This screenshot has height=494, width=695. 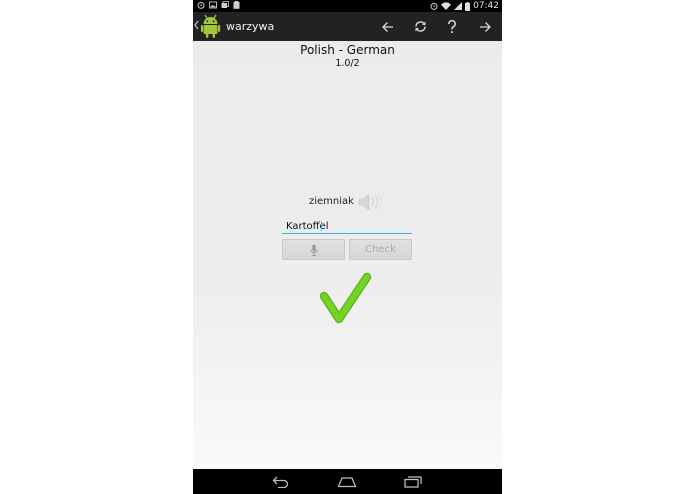 I want to click on speaker-icon, so click(x=371, y=202).